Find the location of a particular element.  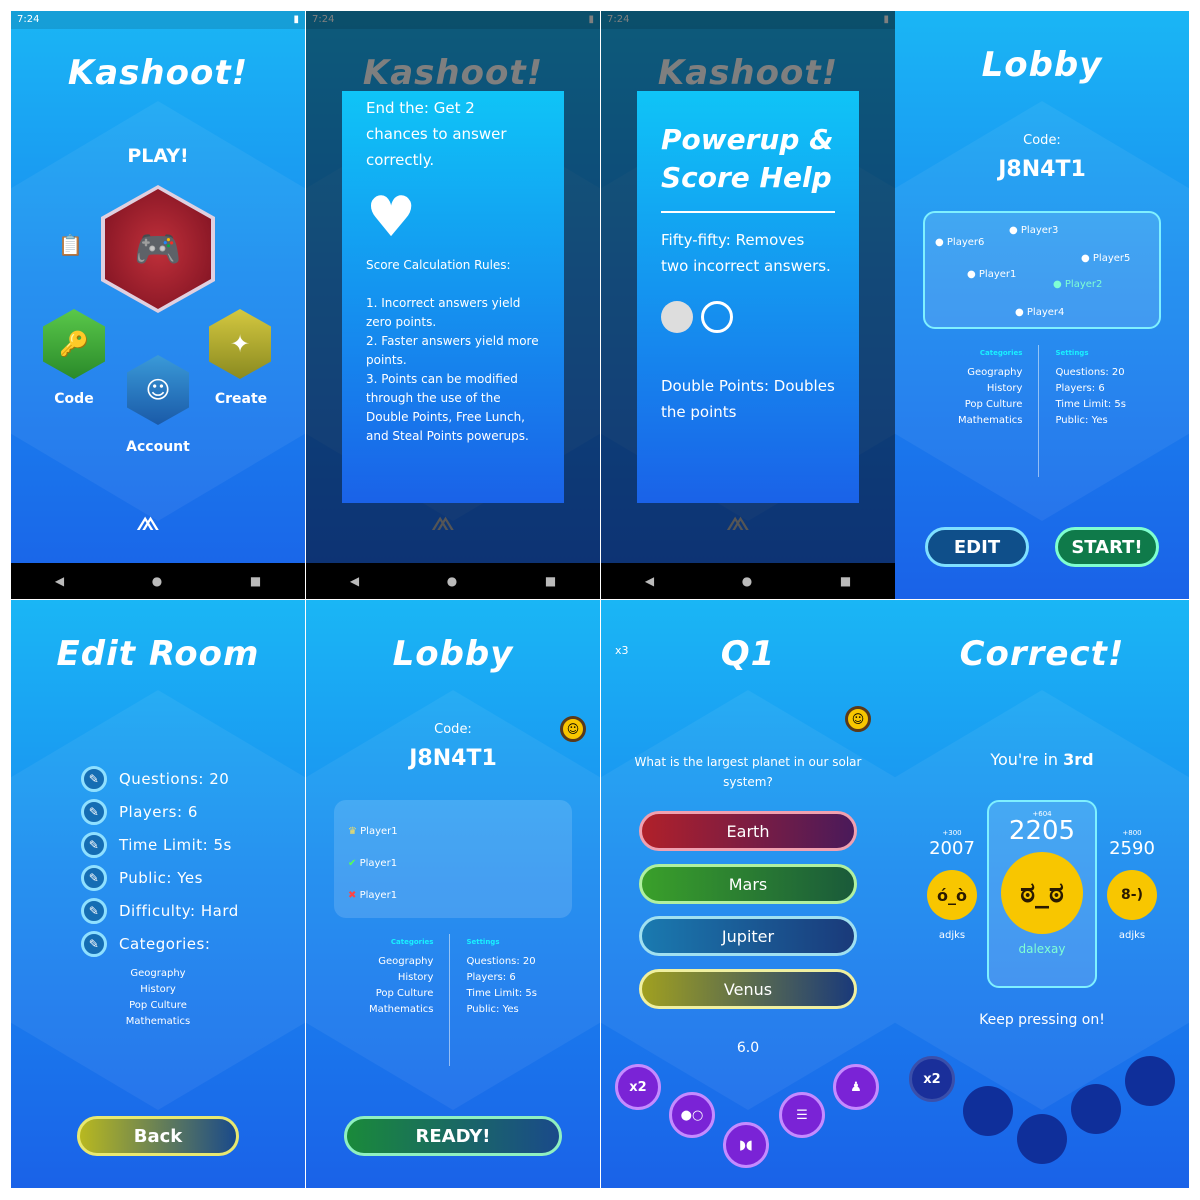

player-chip: ● Player1 is located at coordinates (992, 274).